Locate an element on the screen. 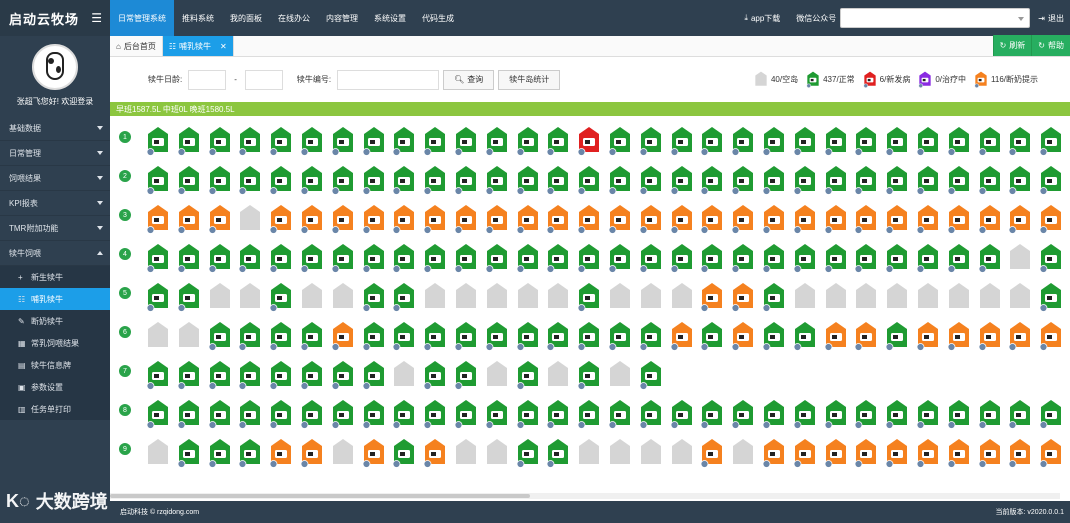 Image resolution: width=1070 pixels, height=523 pixels. calf-sick-icon is located at coordinates (589, 141).